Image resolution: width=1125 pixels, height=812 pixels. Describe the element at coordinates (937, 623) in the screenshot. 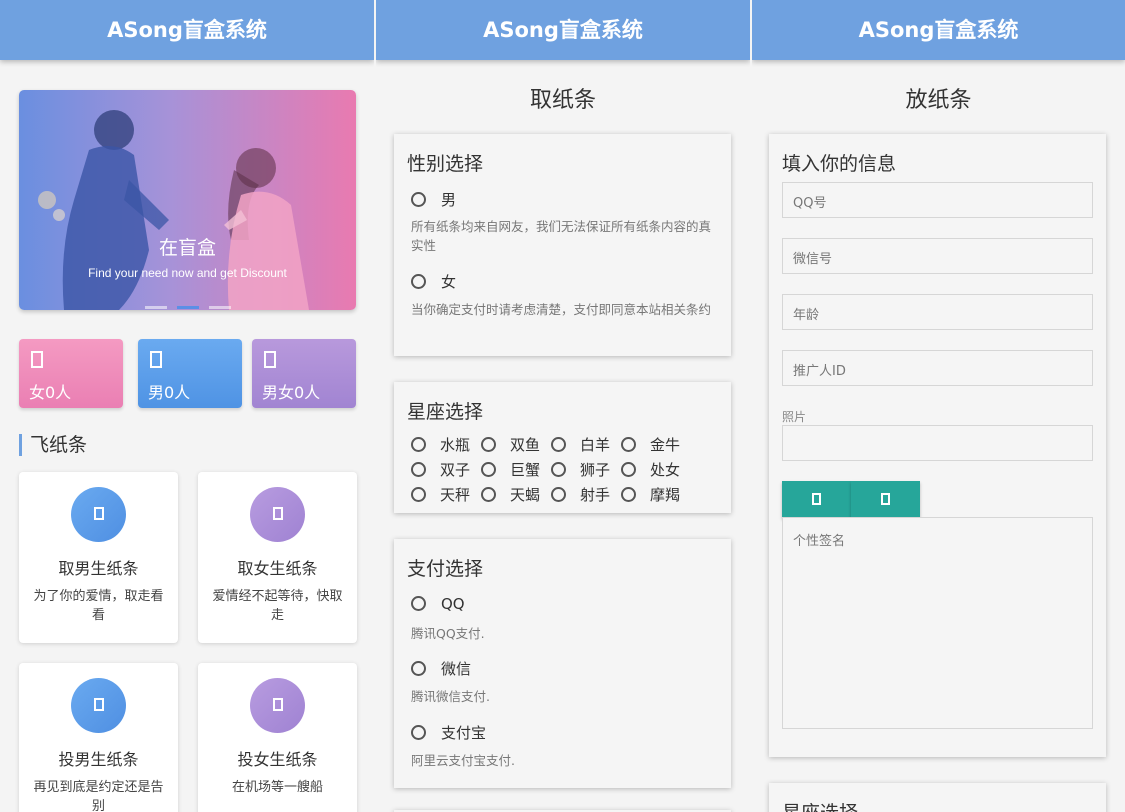

I see `signature-textarea: 个性签名` at that location.